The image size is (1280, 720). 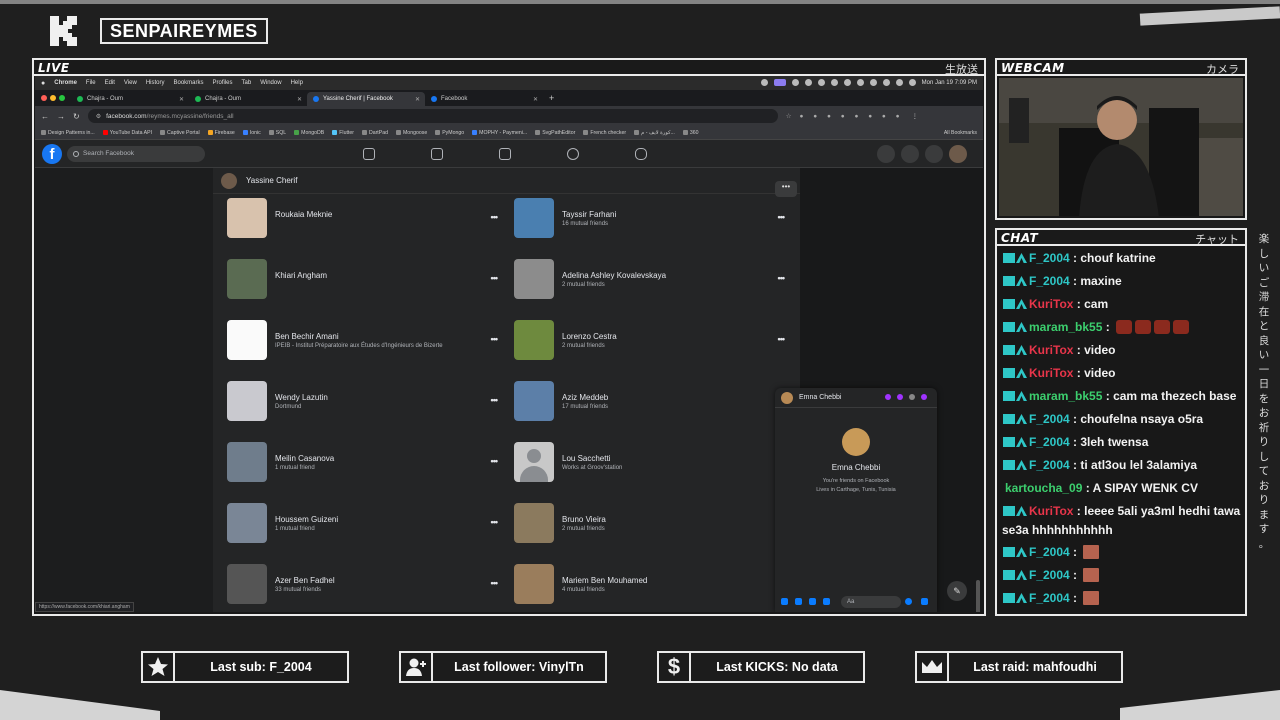 What do you see at coordinates (53, 98) in the screenshot?
I see `minimize-window-icon` at bounding box center [53, 98].